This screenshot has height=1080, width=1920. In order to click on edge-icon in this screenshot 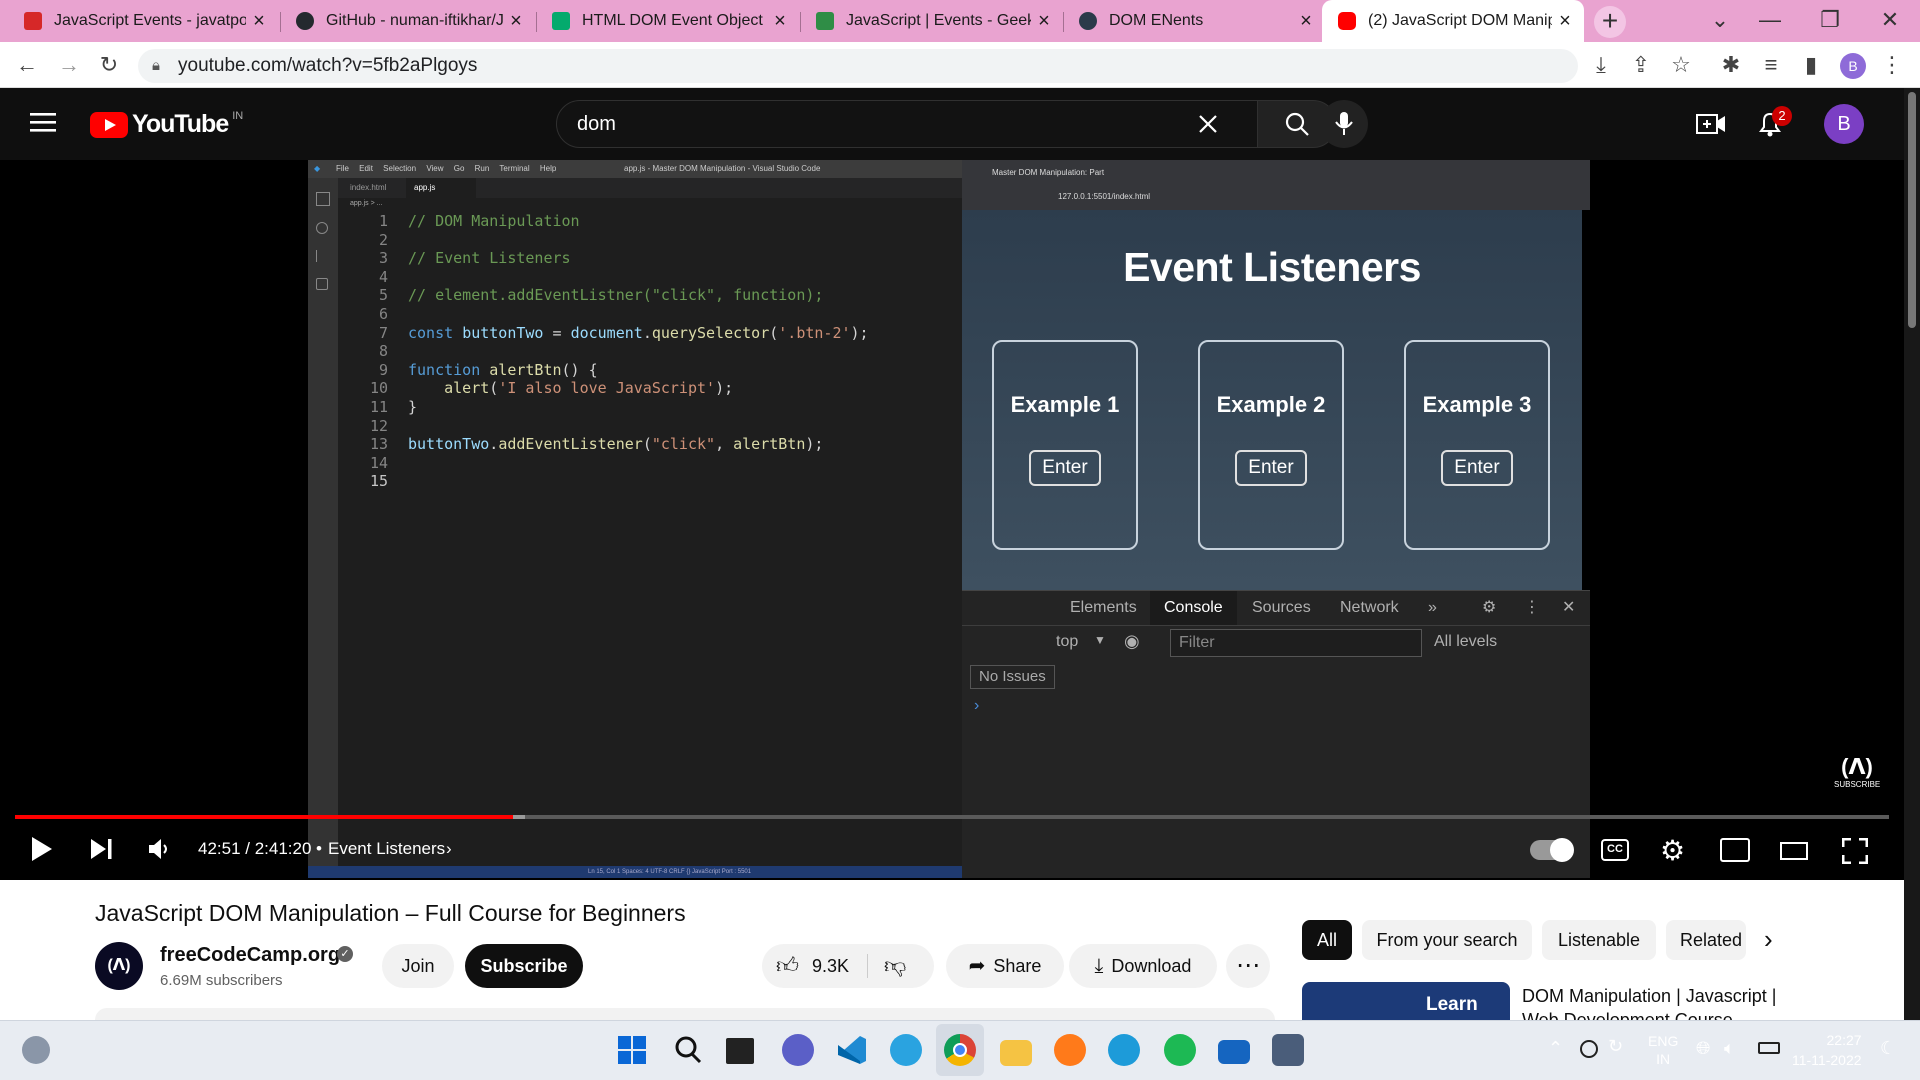, I will do `click(1124, 1050)`.